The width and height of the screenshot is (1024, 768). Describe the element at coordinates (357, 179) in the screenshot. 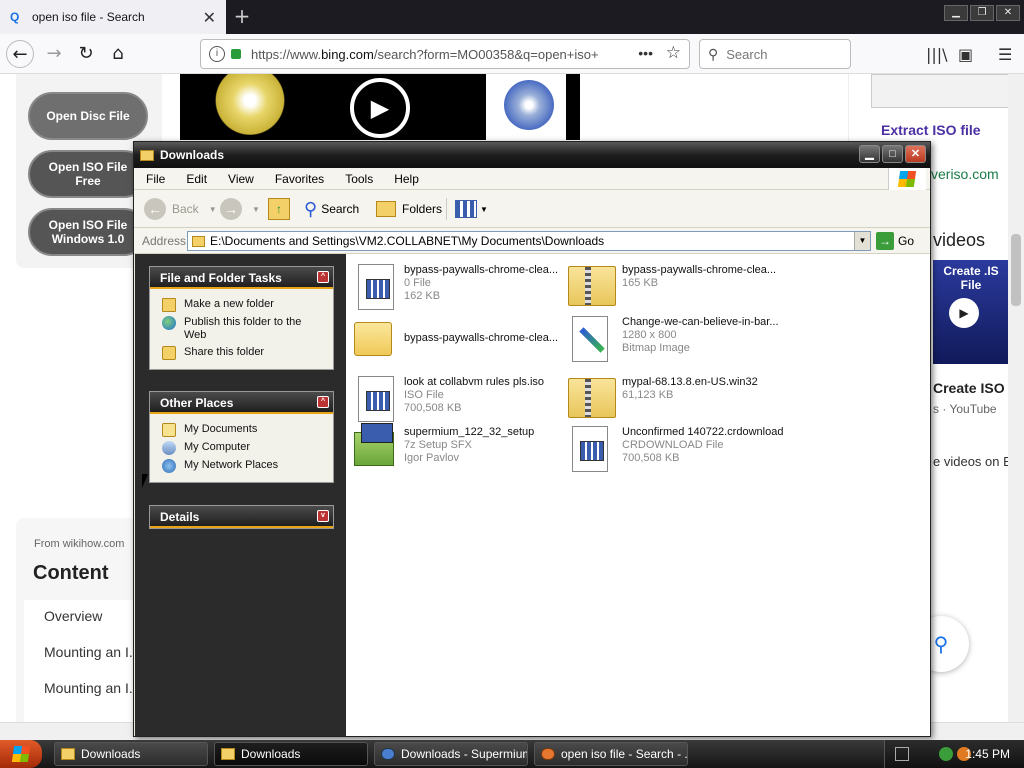

I see `menu-tools: Tools` at that location.